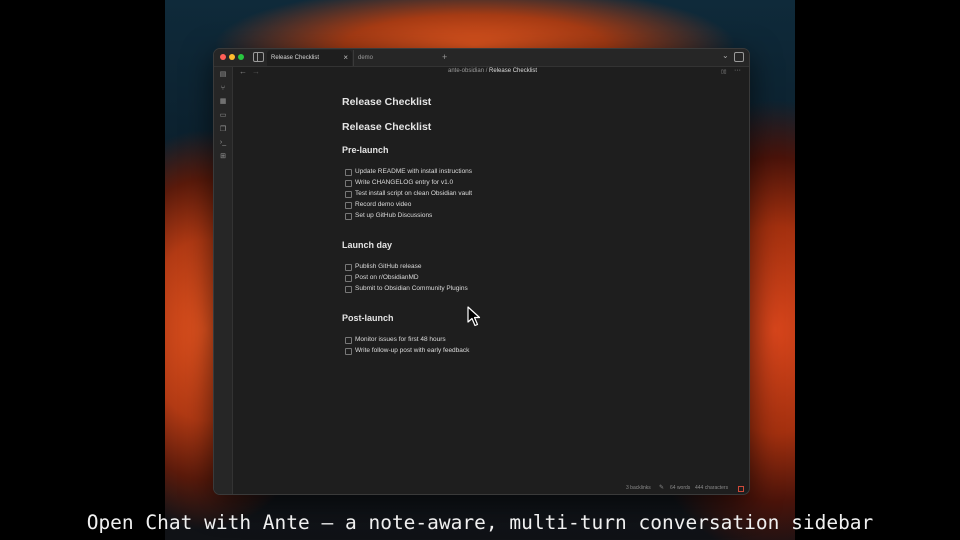  Describe the element at coordinates (387, 127) in the screenshot. I see `note-heading-h1: Release Checklist` at that location.